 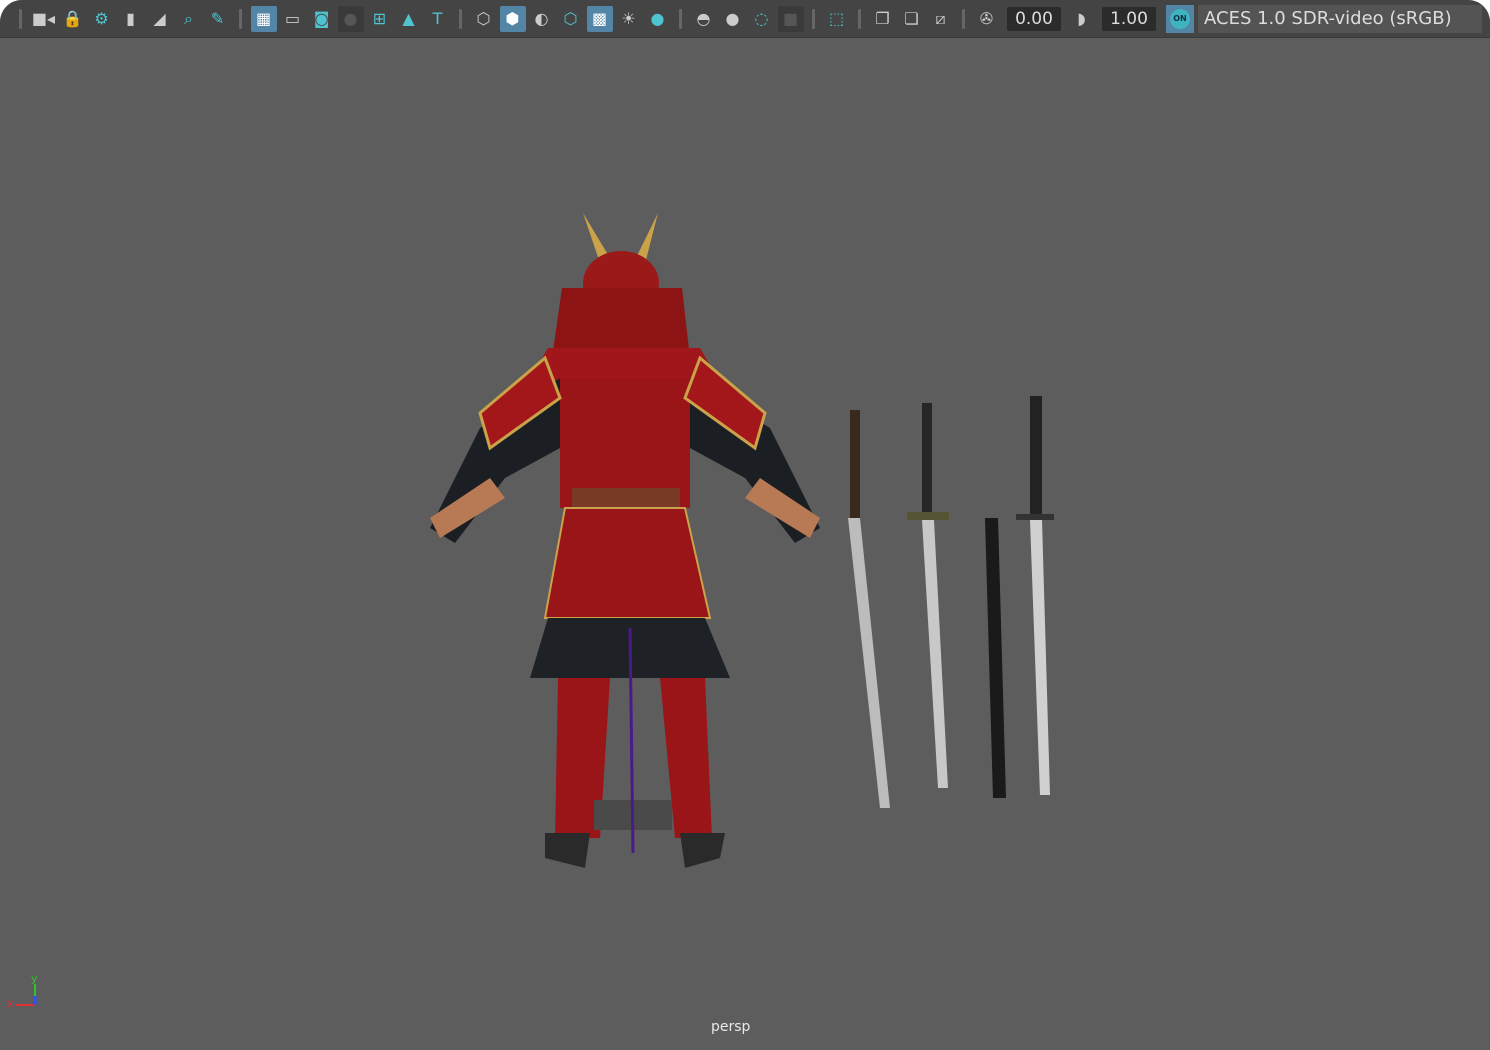 I want to click on shadows-icon: ●, so click(x=658, y=19).